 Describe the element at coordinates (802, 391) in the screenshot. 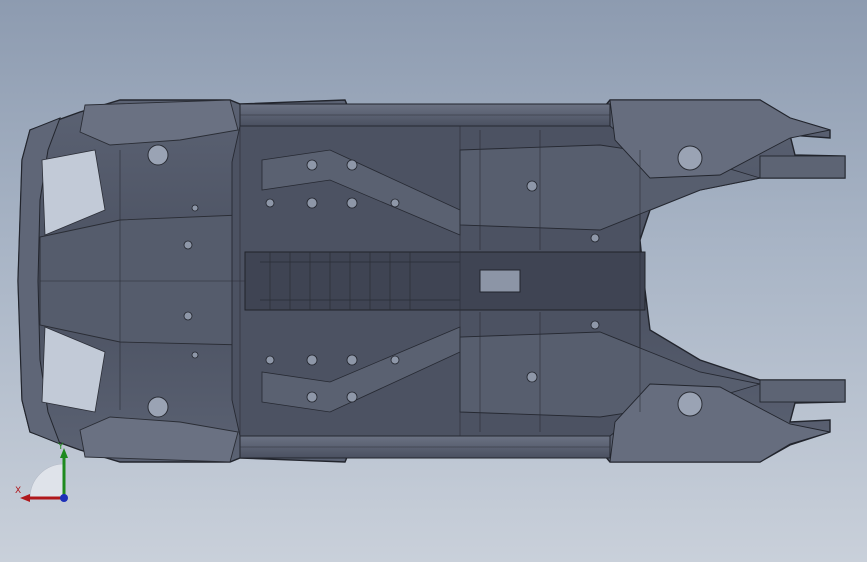

I see `rear-extension-lower` at that location.